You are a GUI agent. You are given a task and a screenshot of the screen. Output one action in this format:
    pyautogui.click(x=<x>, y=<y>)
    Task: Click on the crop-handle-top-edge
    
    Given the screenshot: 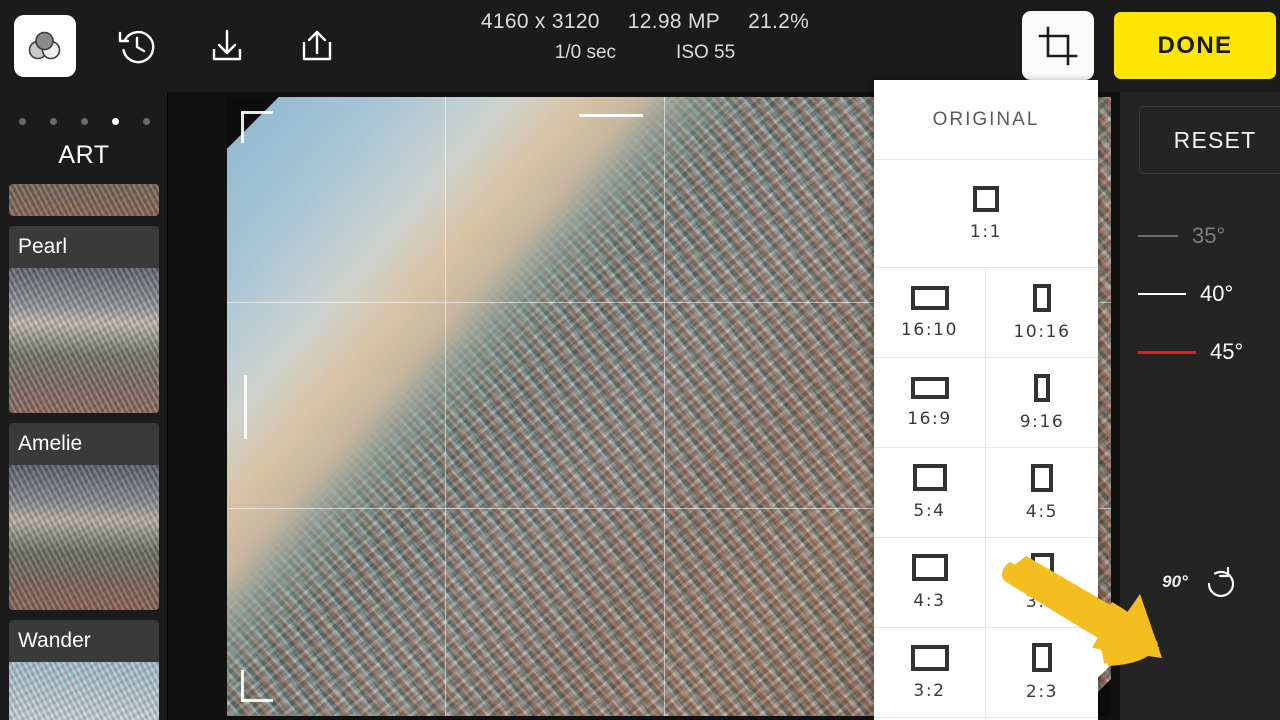 What is the action you would take?
    pyautogui.click(x=611, y=115)
    